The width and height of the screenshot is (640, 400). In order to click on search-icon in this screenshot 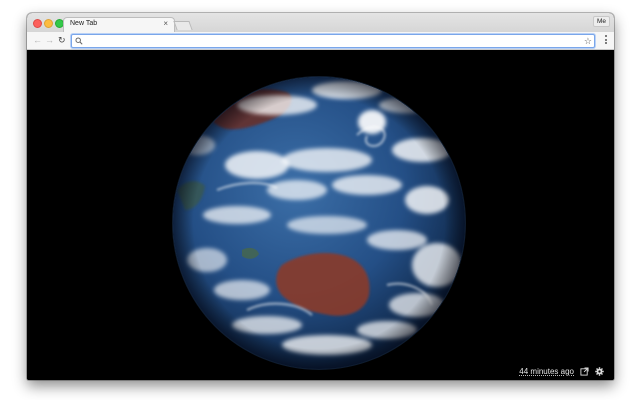, I will do `click(79, 41)`.